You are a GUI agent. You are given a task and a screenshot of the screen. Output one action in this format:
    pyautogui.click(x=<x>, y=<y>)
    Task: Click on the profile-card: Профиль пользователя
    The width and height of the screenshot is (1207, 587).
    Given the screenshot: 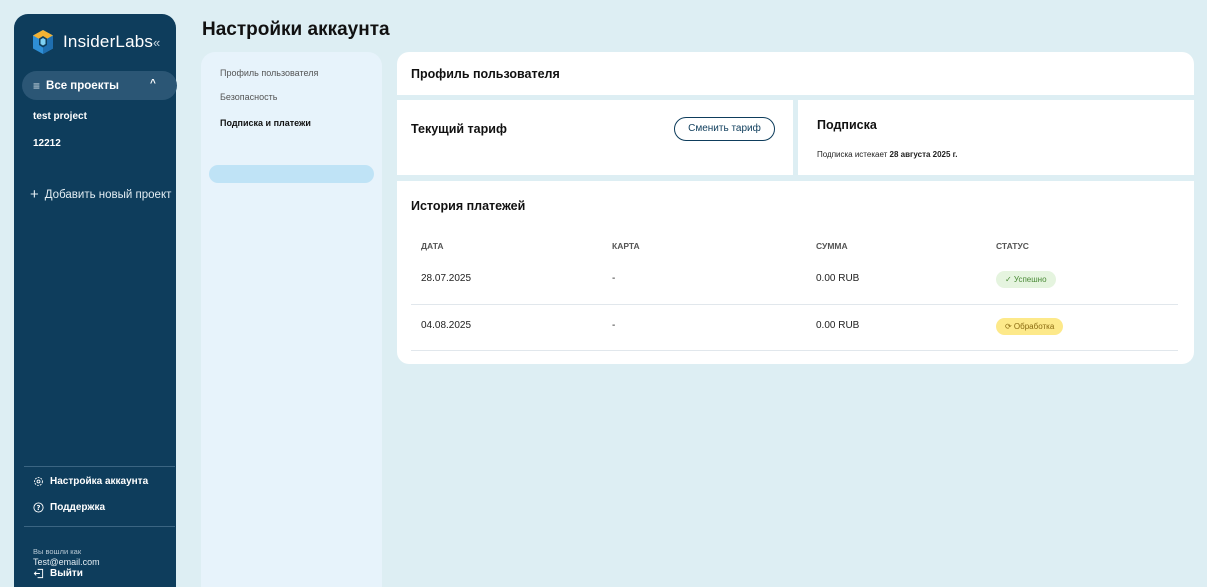 What is the action you would take?
    pyautogui.click(x=795, y=73)
    